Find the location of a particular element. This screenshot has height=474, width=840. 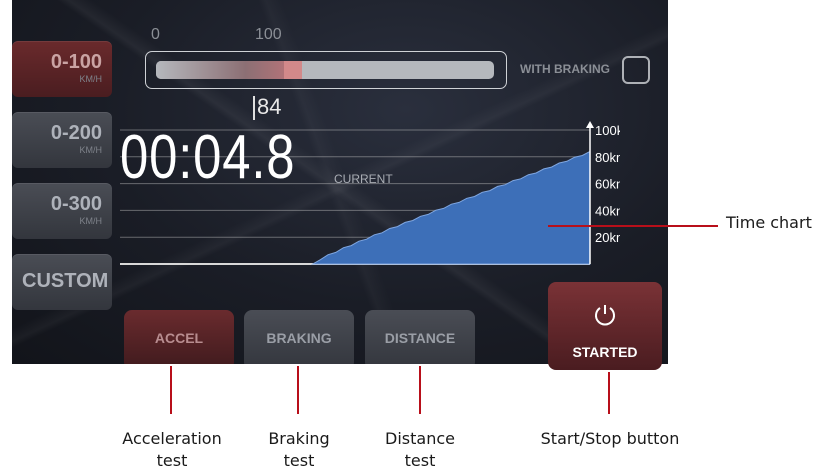

progress-marker is located at coordinates (293, 70).